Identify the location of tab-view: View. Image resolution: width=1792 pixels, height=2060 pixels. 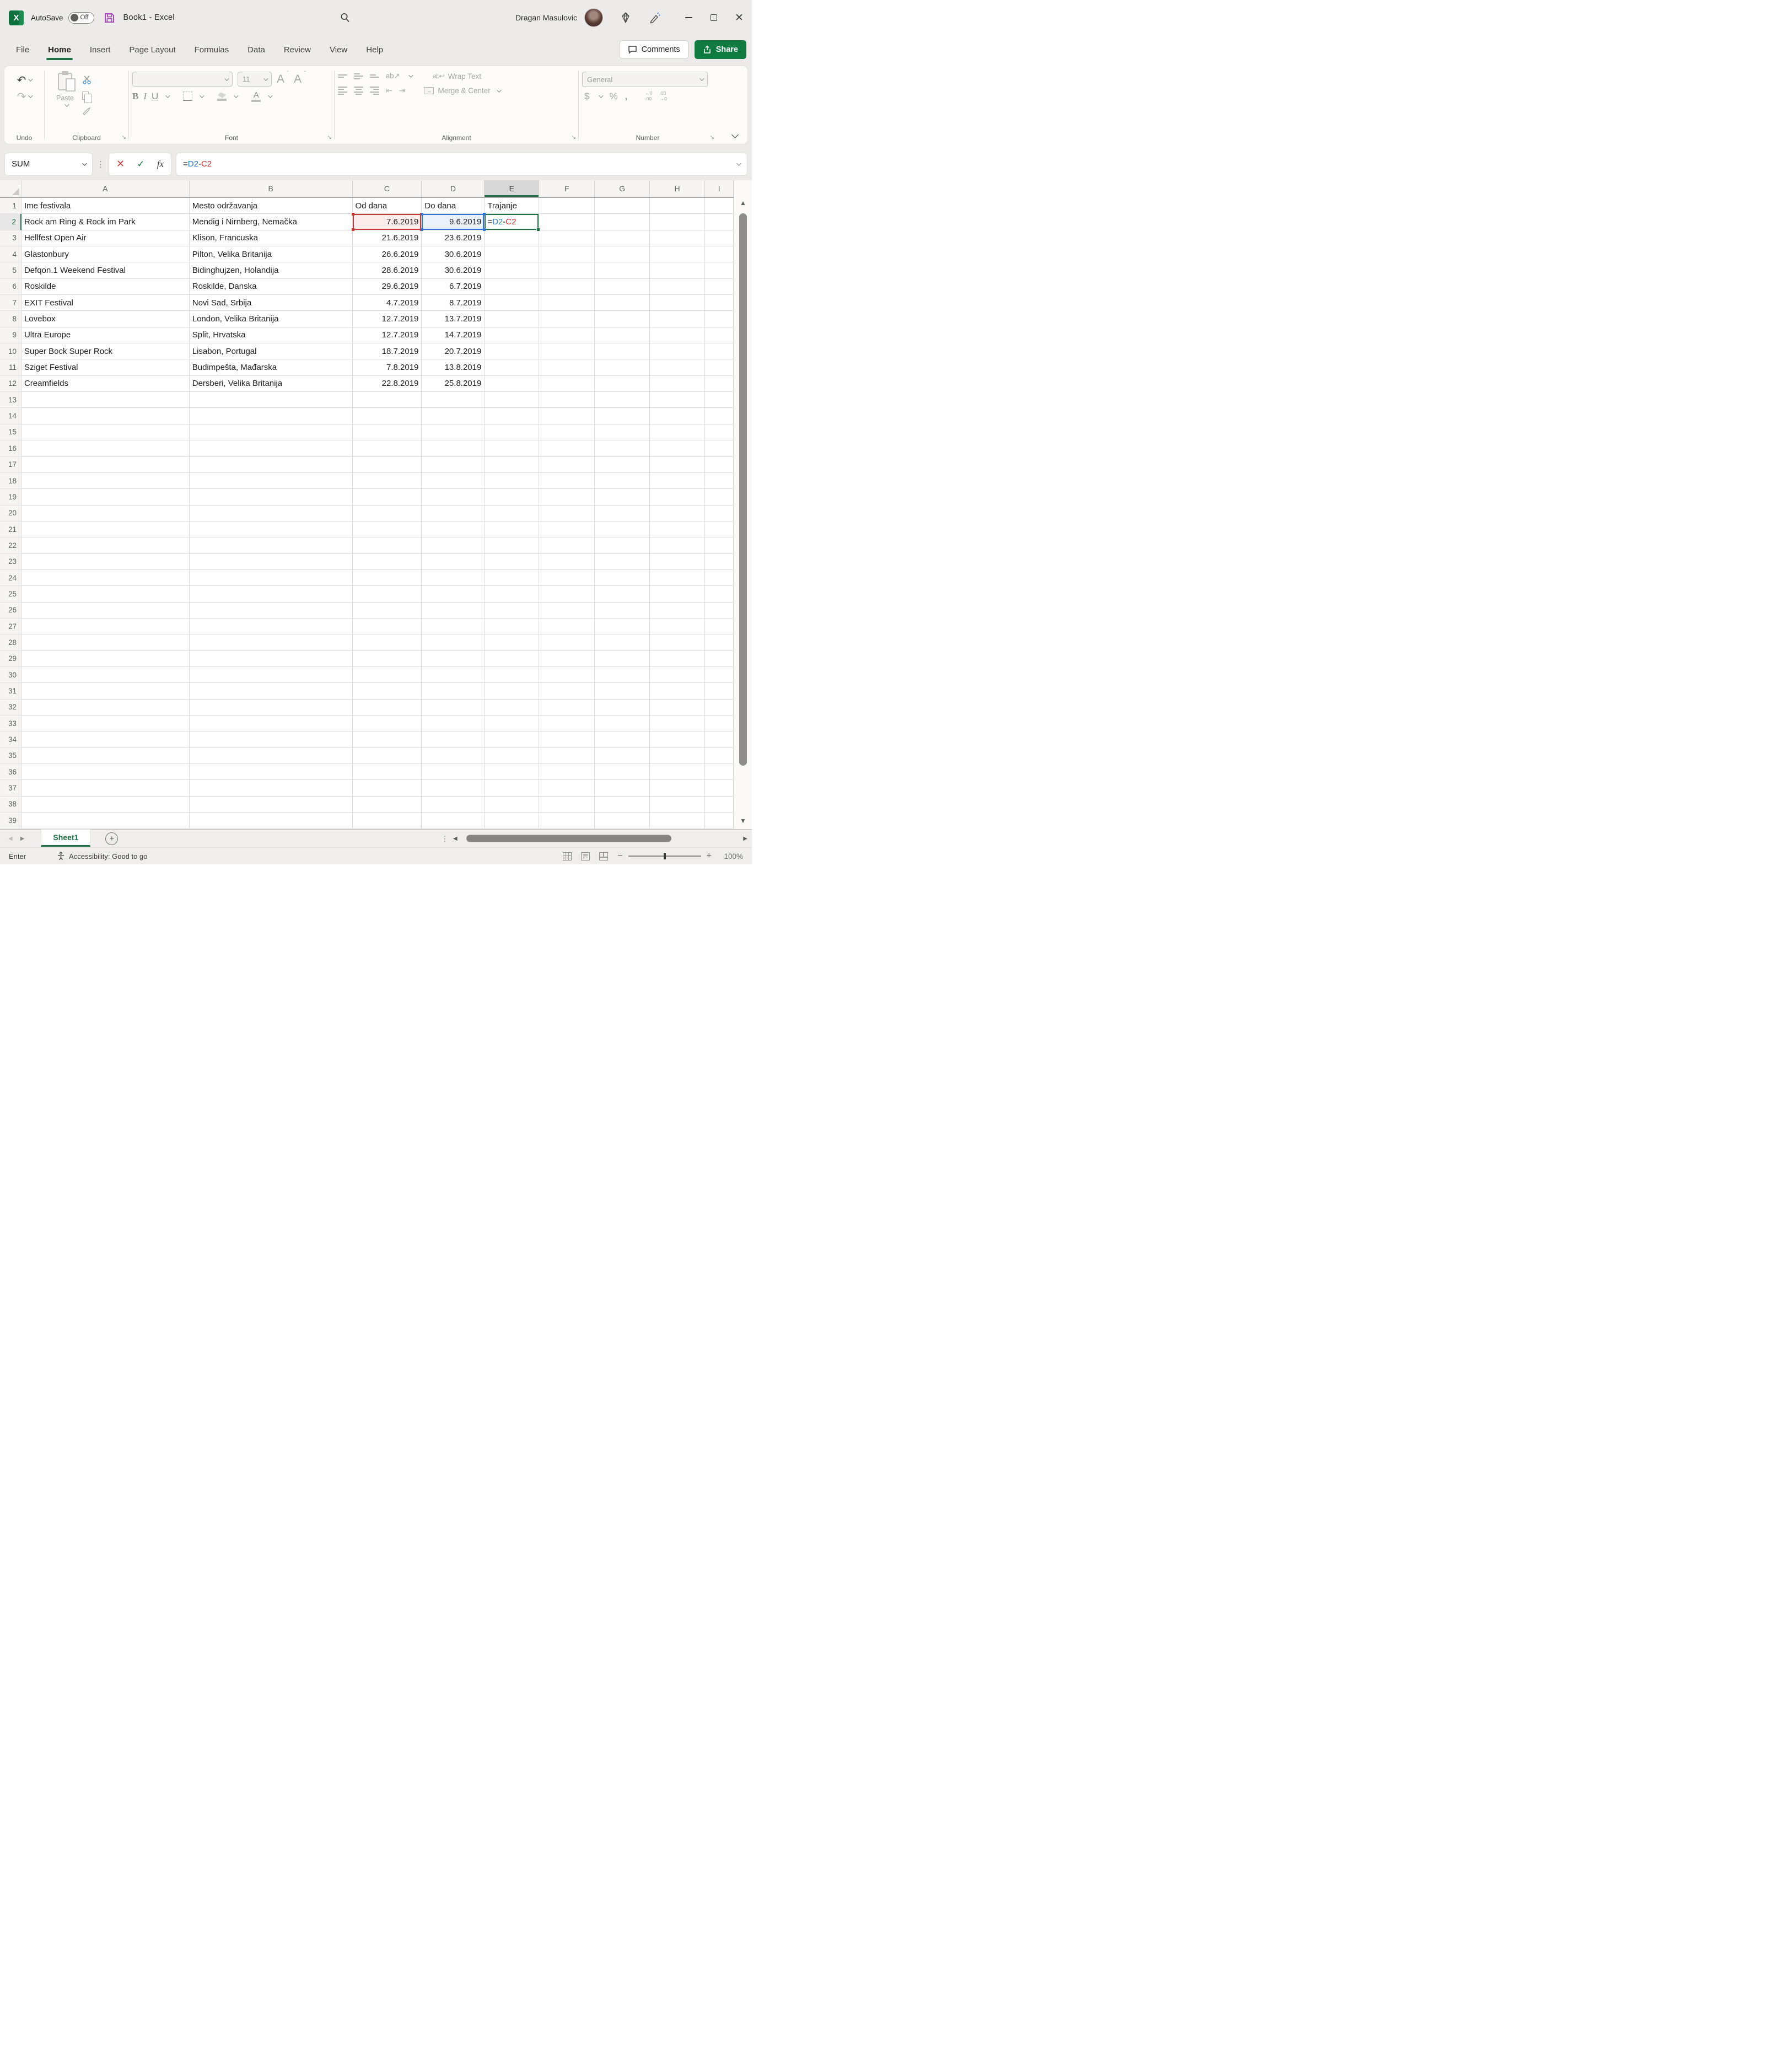
(338, 50).